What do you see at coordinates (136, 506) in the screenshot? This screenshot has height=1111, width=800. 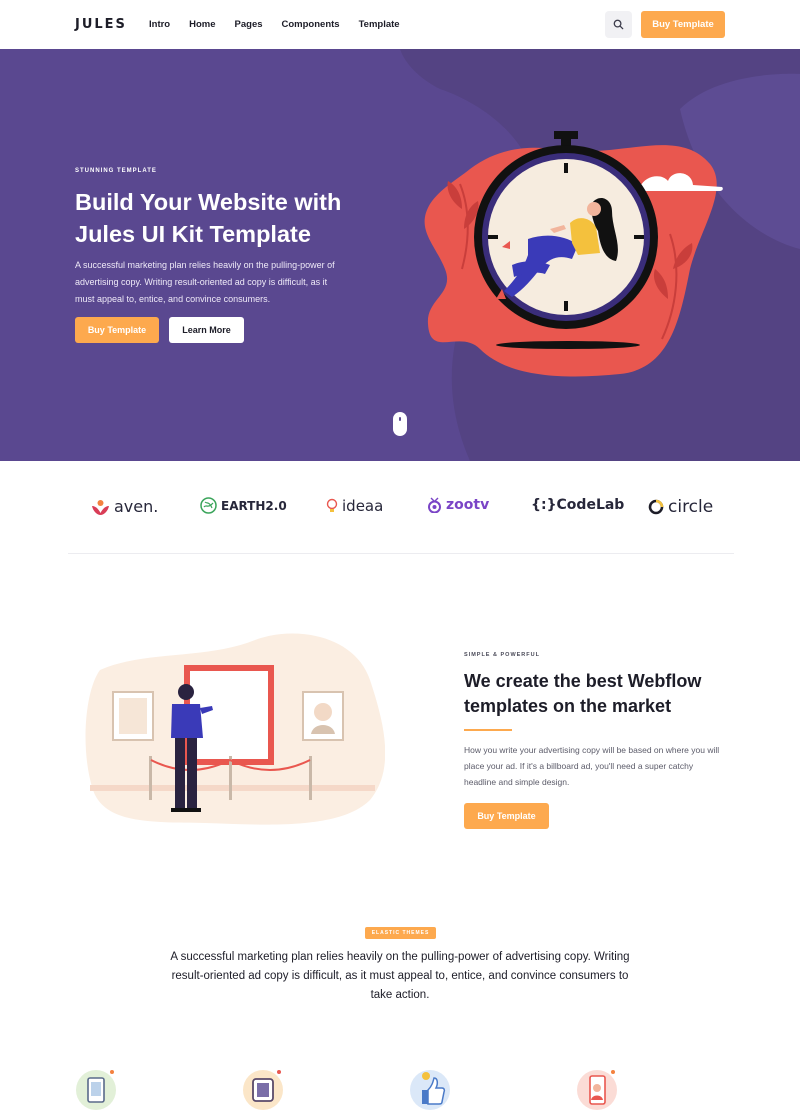 I see `logo-aven-name: aven.` at bounding box center [136, 506].